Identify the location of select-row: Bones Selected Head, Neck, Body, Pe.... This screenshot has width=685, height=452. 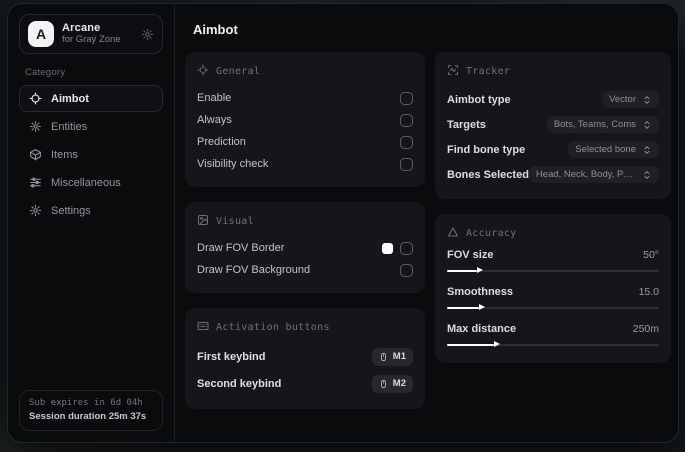
(553, 174).